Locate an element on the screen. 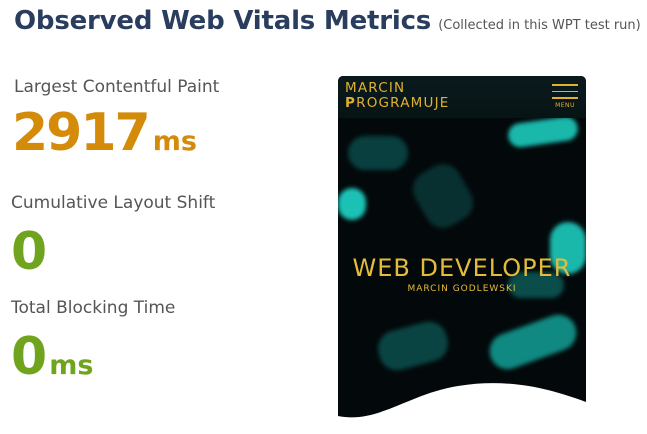  site-logo: MARCIN PROGRAMUJE is located at coordinates (397, 96).